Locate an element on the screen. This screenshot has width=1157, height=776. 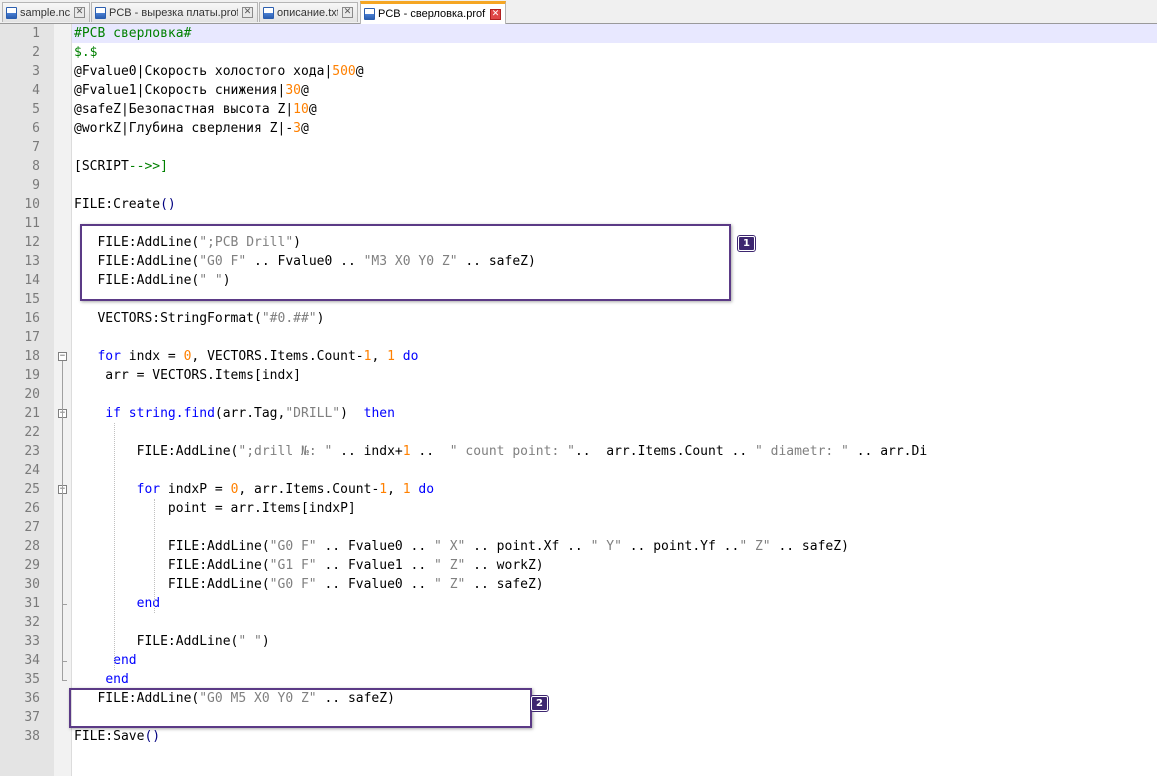
code-token: 30 is located at coordinates (293, 90).